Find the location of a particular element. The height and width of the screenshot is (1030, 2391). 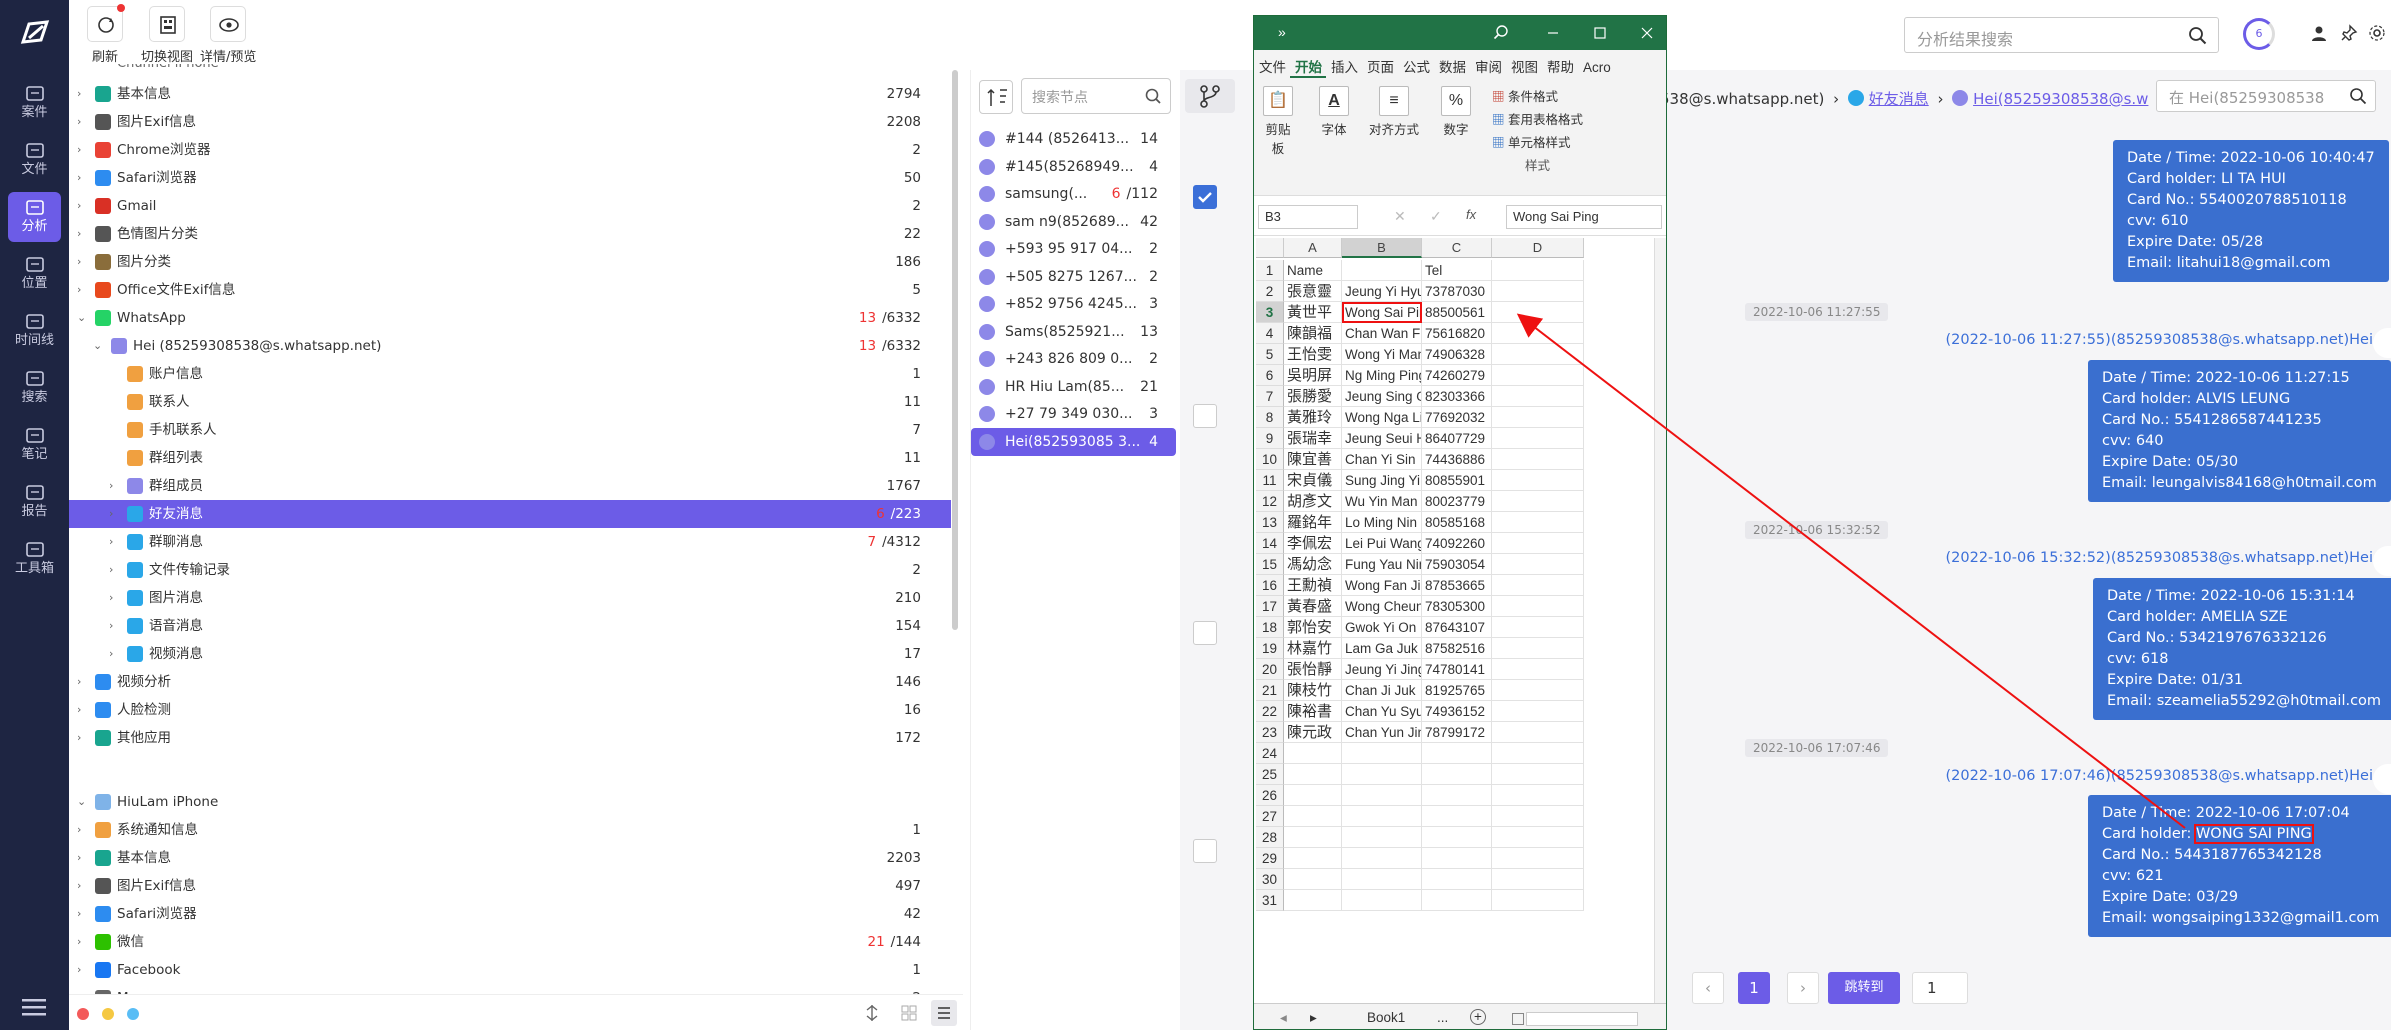

breadcrumb-friend-messages: 好友消息 is located at coordinates (1899, 99).